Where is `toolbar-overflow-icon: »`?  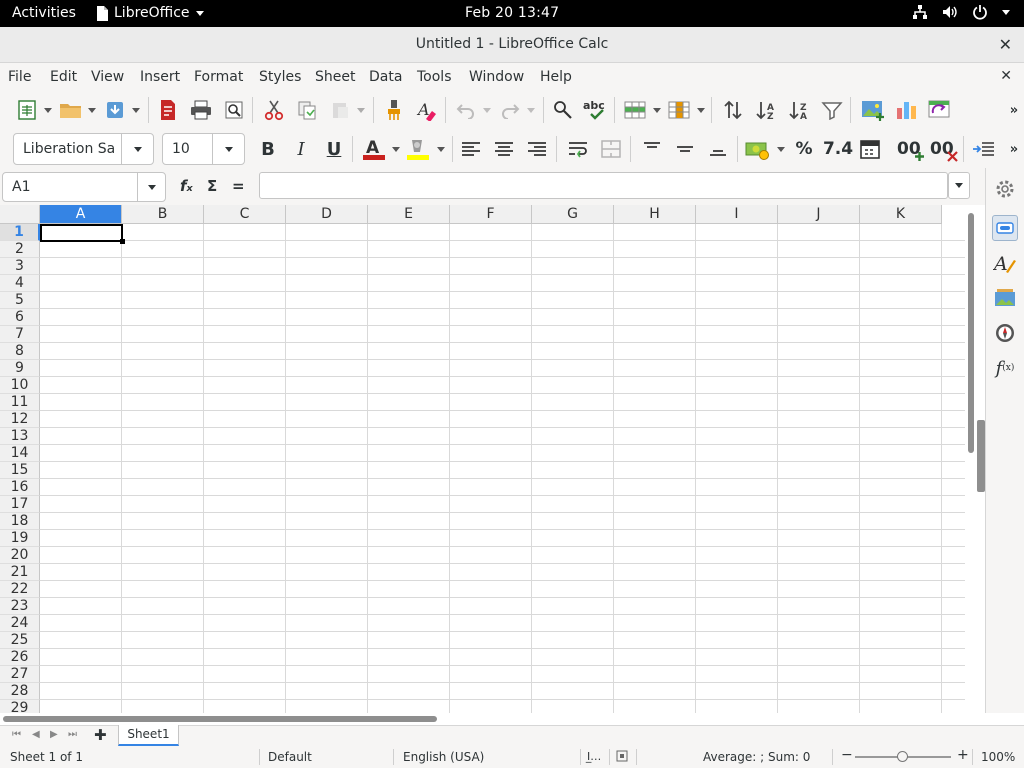 toolbar-overflow-icon: » is located at coordinates (1014, 110).